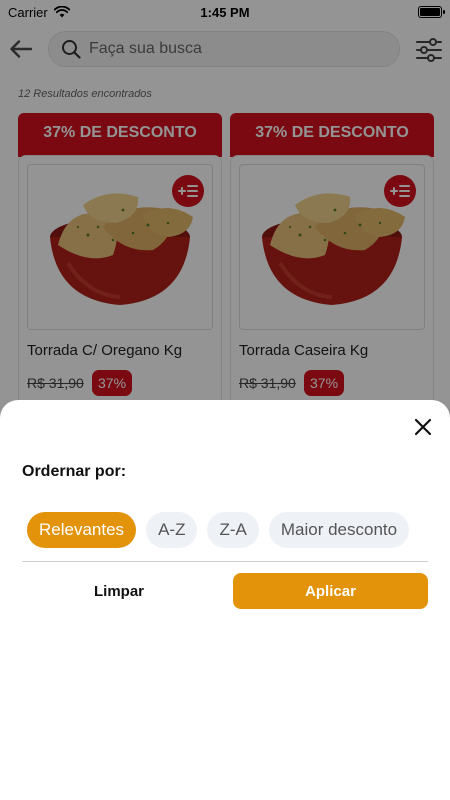 The width and height of the screenshot is (450, 800). I want to click on sort-option-relevantes: Relevantes, so click(82, 530).